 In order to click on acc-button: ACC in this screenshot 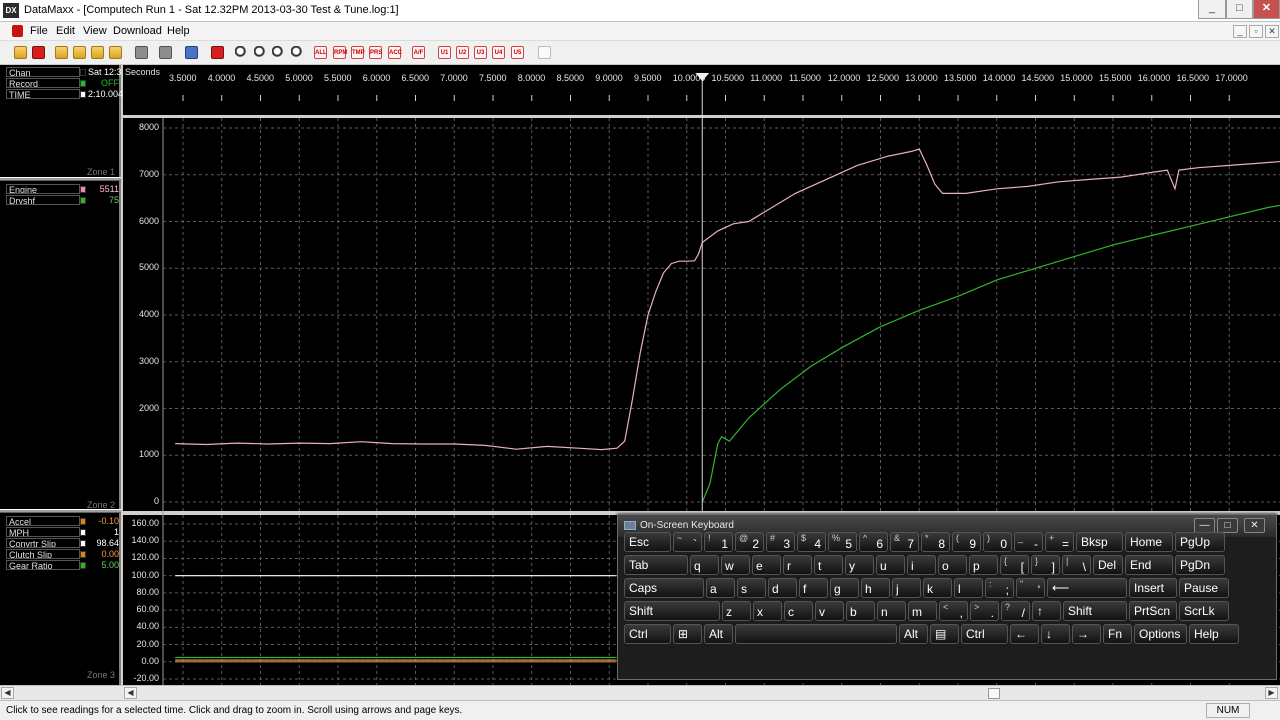, I will do `click(394, 52)`.